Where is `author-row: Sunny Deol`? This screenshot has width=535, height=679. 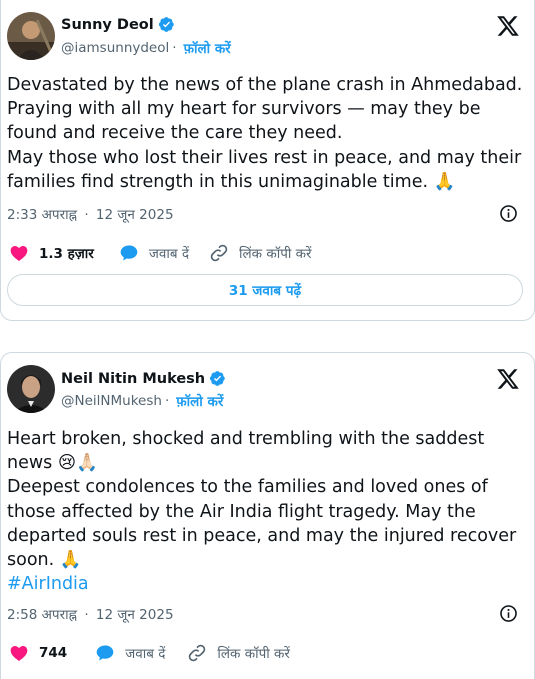
author-row: Sunny Deol is located at coordinates (118, 24).